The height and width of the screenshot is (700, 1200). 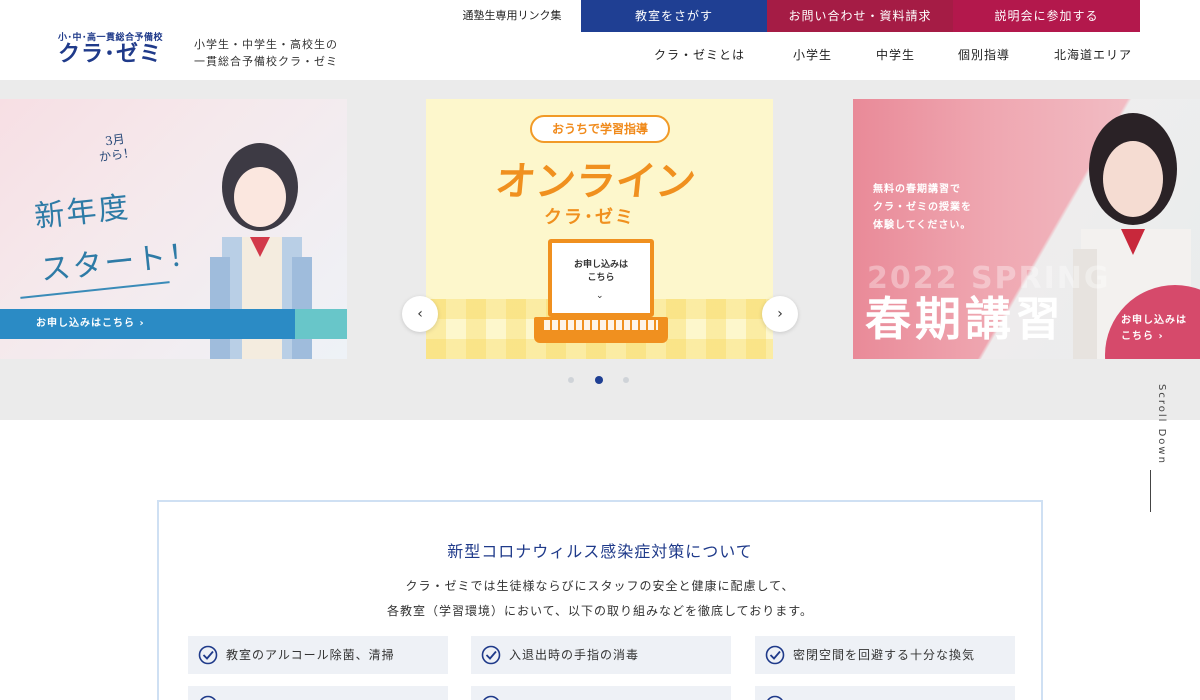 I want to click on spring-desc-line-1: 無料の春期講習で, so click(x=917, y=189).